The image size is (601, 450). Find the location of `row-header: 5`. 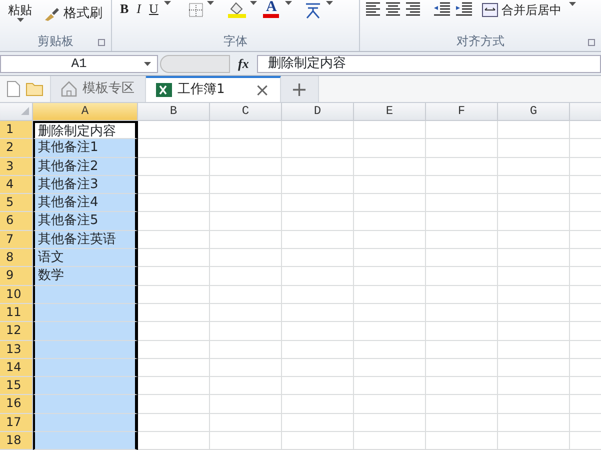

row-header: 5 is located at coordinates (16, 203).